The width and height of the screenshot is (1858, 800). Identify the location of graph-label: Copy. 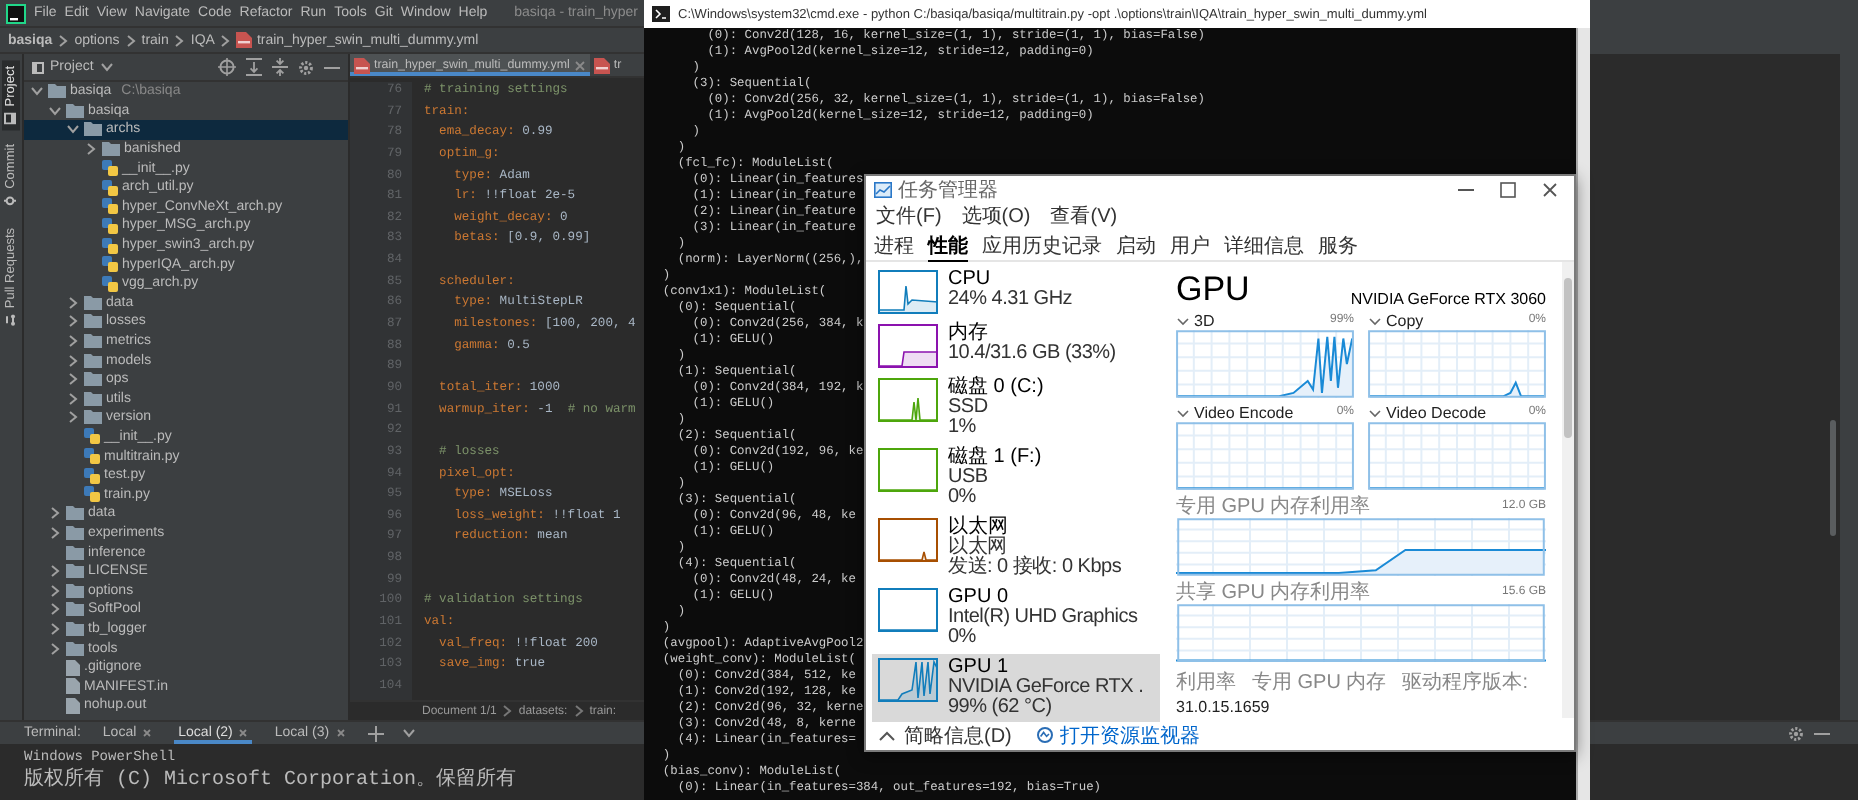
(1405, 320).